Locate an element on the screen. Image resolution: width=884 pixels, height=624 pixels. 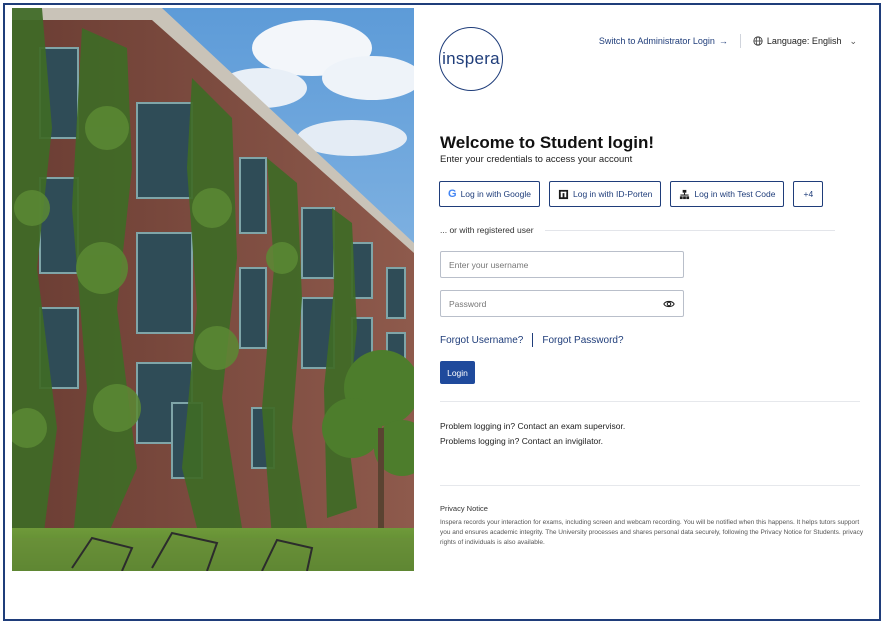
arrow-right-icon: → is located at coordinates (723, 41).